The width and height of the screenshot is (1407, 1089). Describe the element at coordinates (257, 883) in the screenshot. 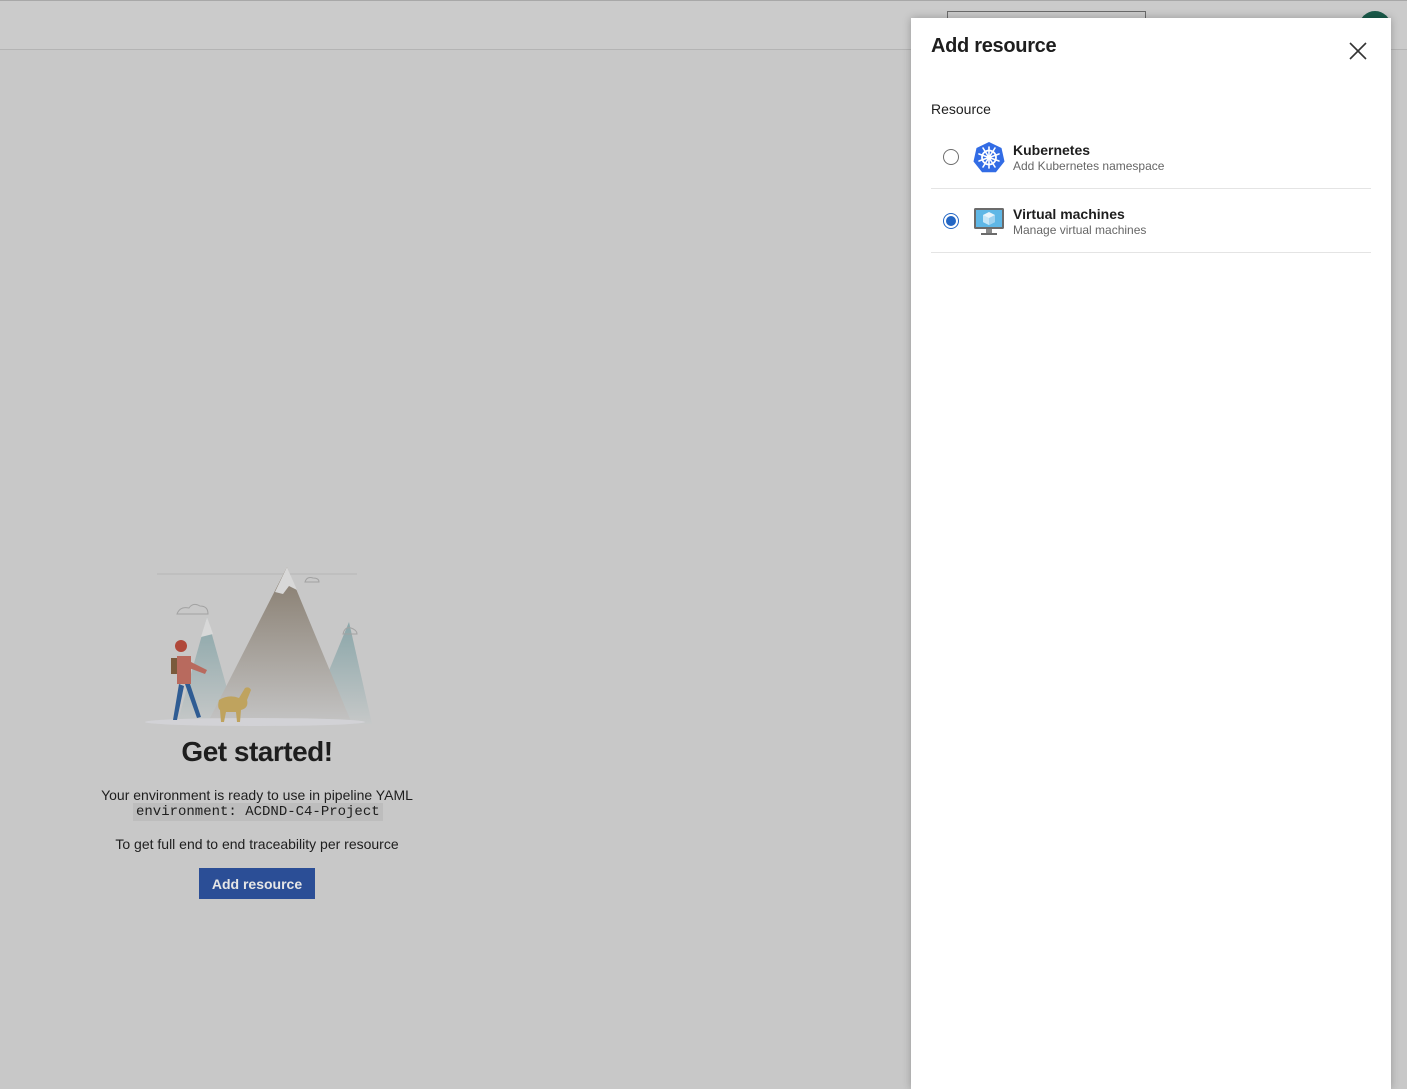

I see `add-resource-button: Add resource` at that location.